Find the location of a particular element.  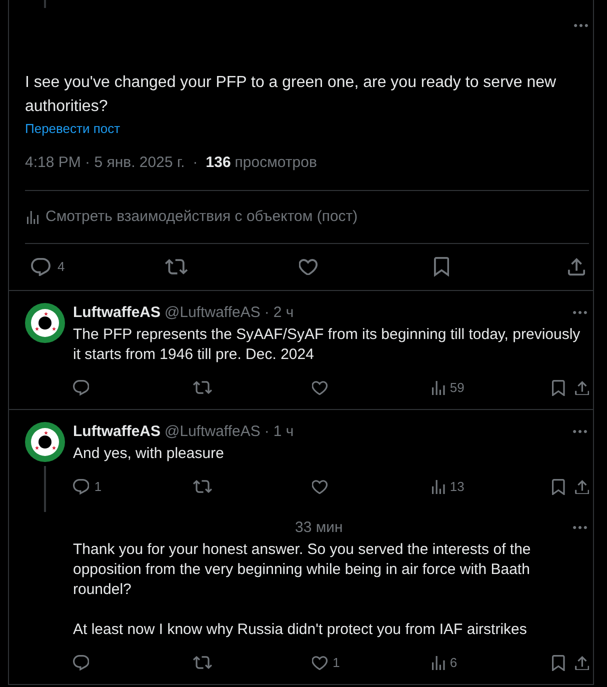

reply-text: Thank you for your honest answer. So you served the interests of the opposition from the very beginning while being in air force with Baath roundel? At least now I know why Russia didn't protect you from IAF airstrikes is located at coordinates (302, 590).